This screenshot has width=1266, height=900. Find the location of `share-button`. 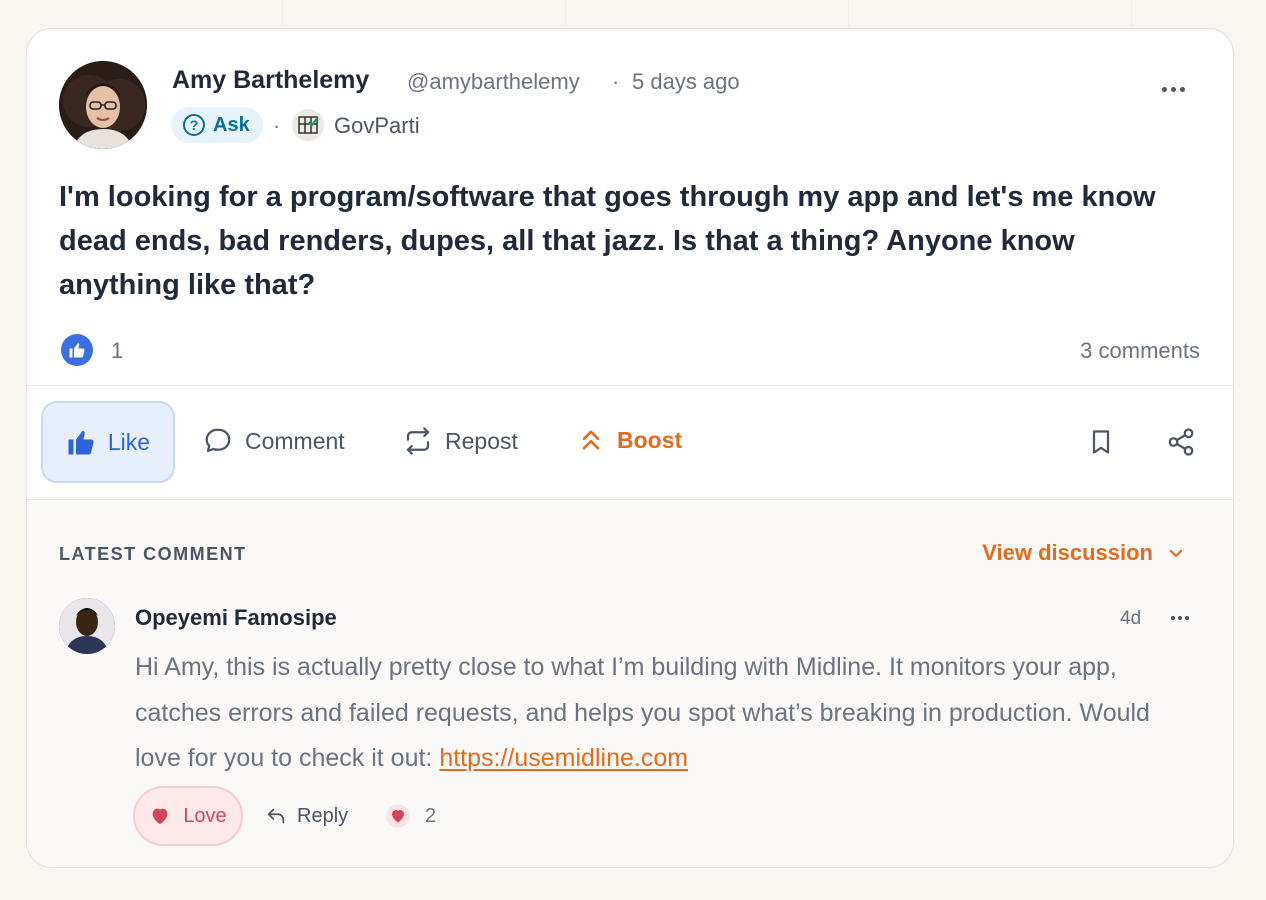

share-button is located at coordinates (1181, 442).